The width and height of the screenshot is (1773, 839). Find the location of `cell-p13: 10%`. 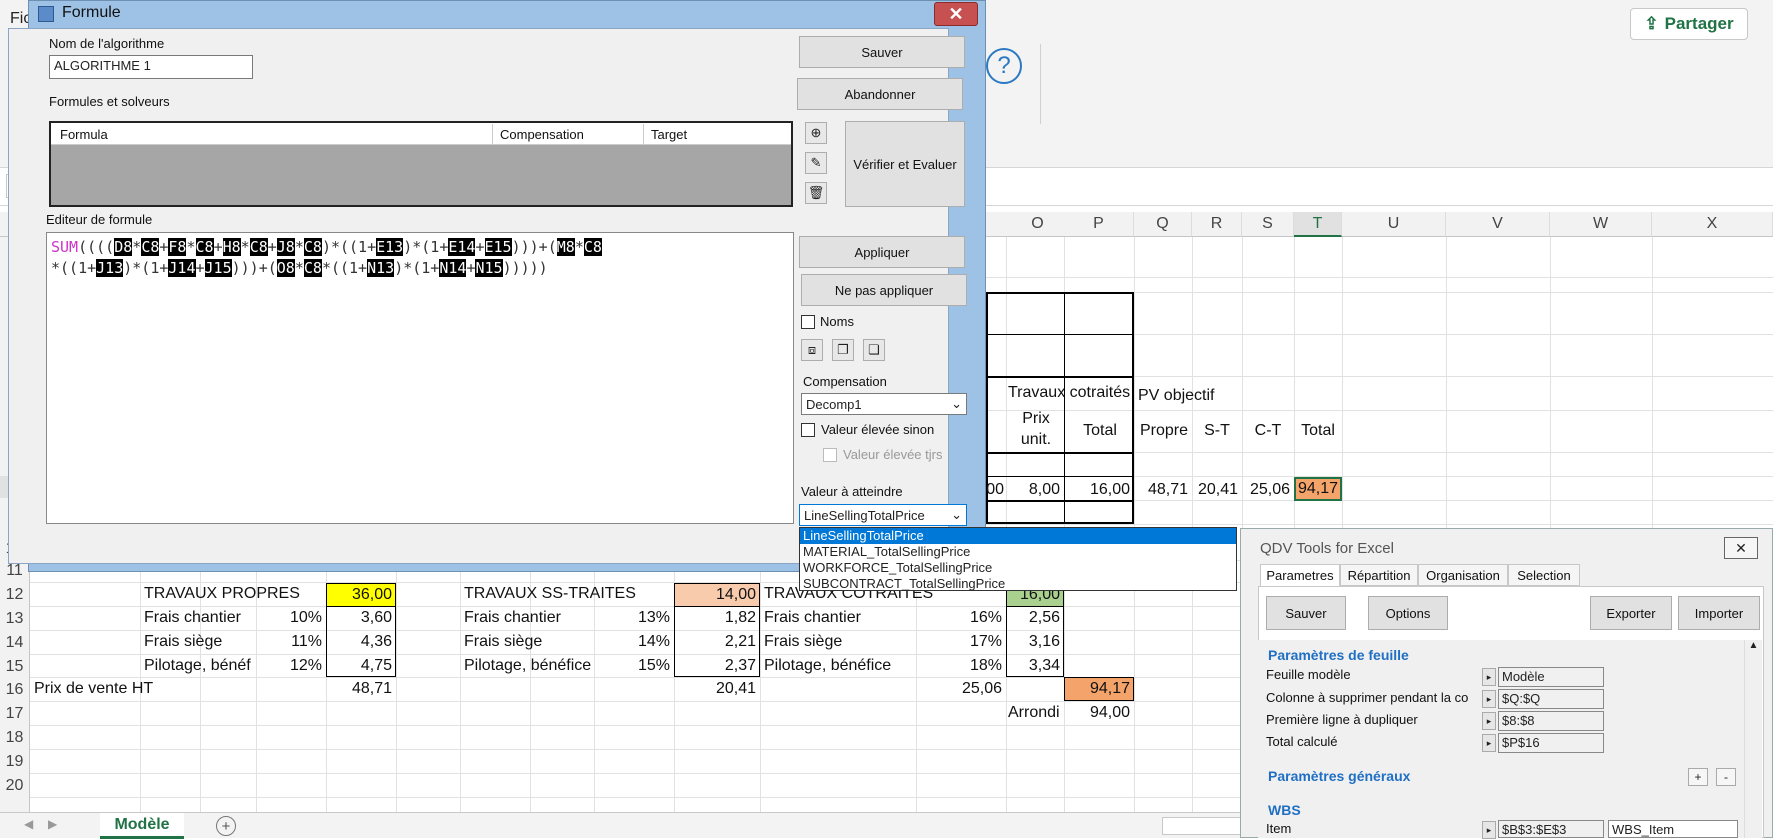

cell-p13: 10% is located at coordinates (289, 618).